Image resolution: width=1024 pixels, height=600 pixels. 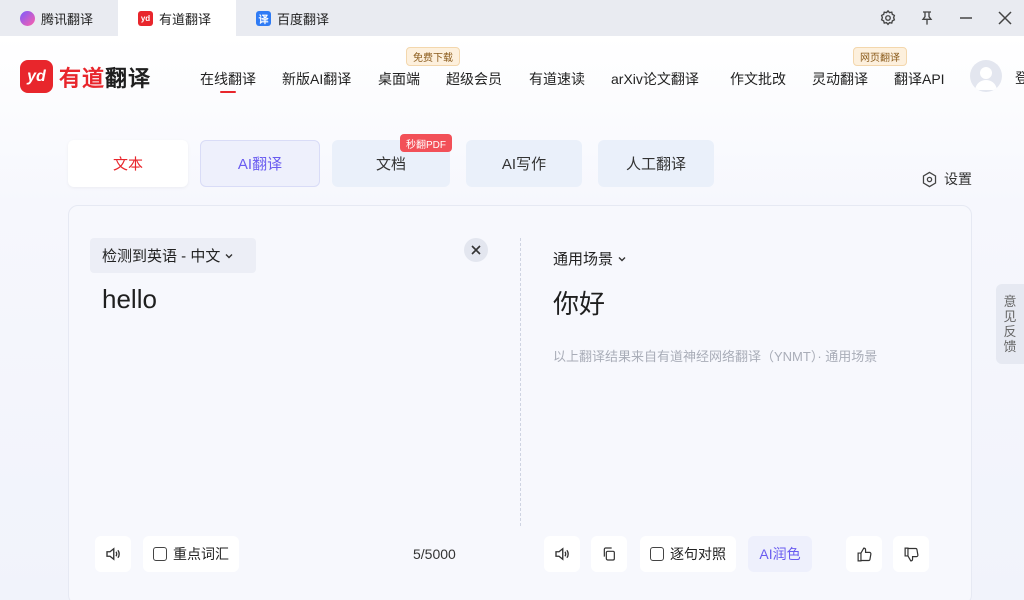 I want to click on pdf-badge: 秒翻PDF, so click(x=426, y=143).